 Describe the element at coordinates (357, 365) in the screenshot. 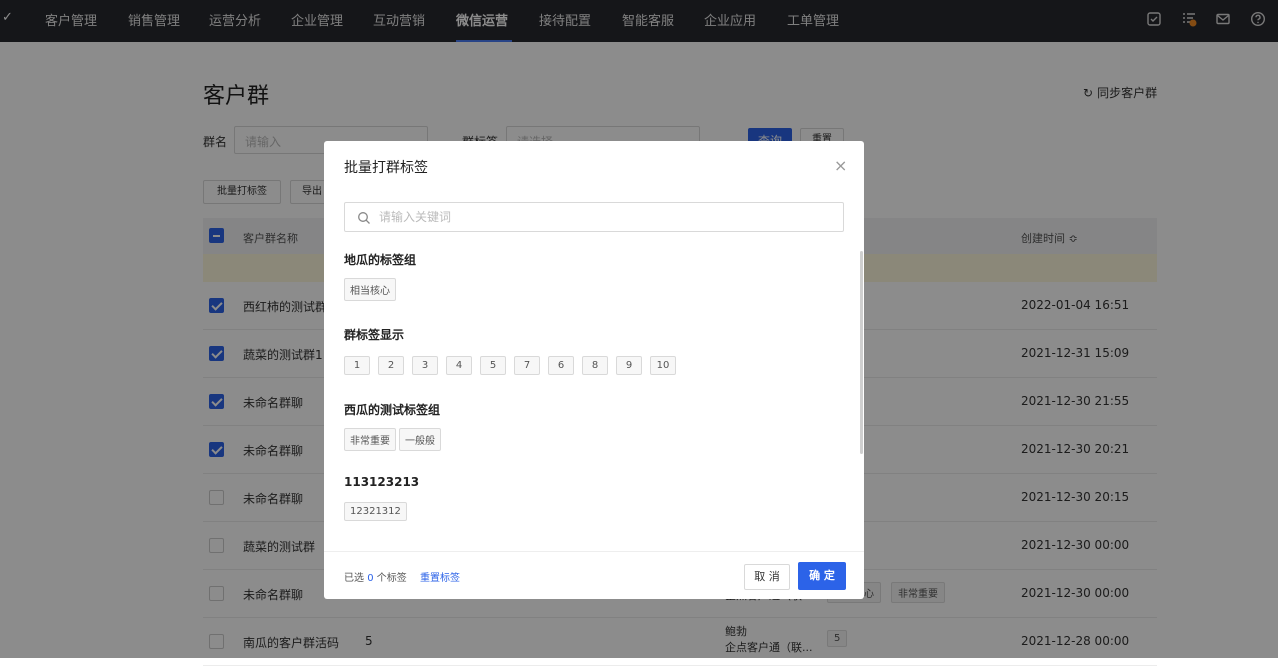

I see `tag-option: 1` at that location.